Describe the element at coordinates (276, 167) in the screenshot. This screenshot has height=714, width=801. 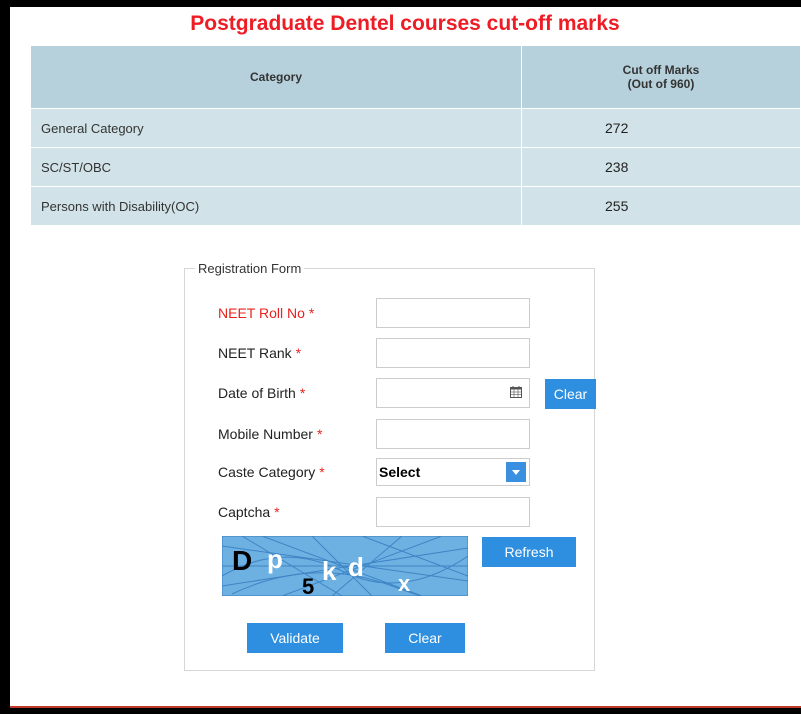
I see `row-category: SC/ST/OBC` at that location.